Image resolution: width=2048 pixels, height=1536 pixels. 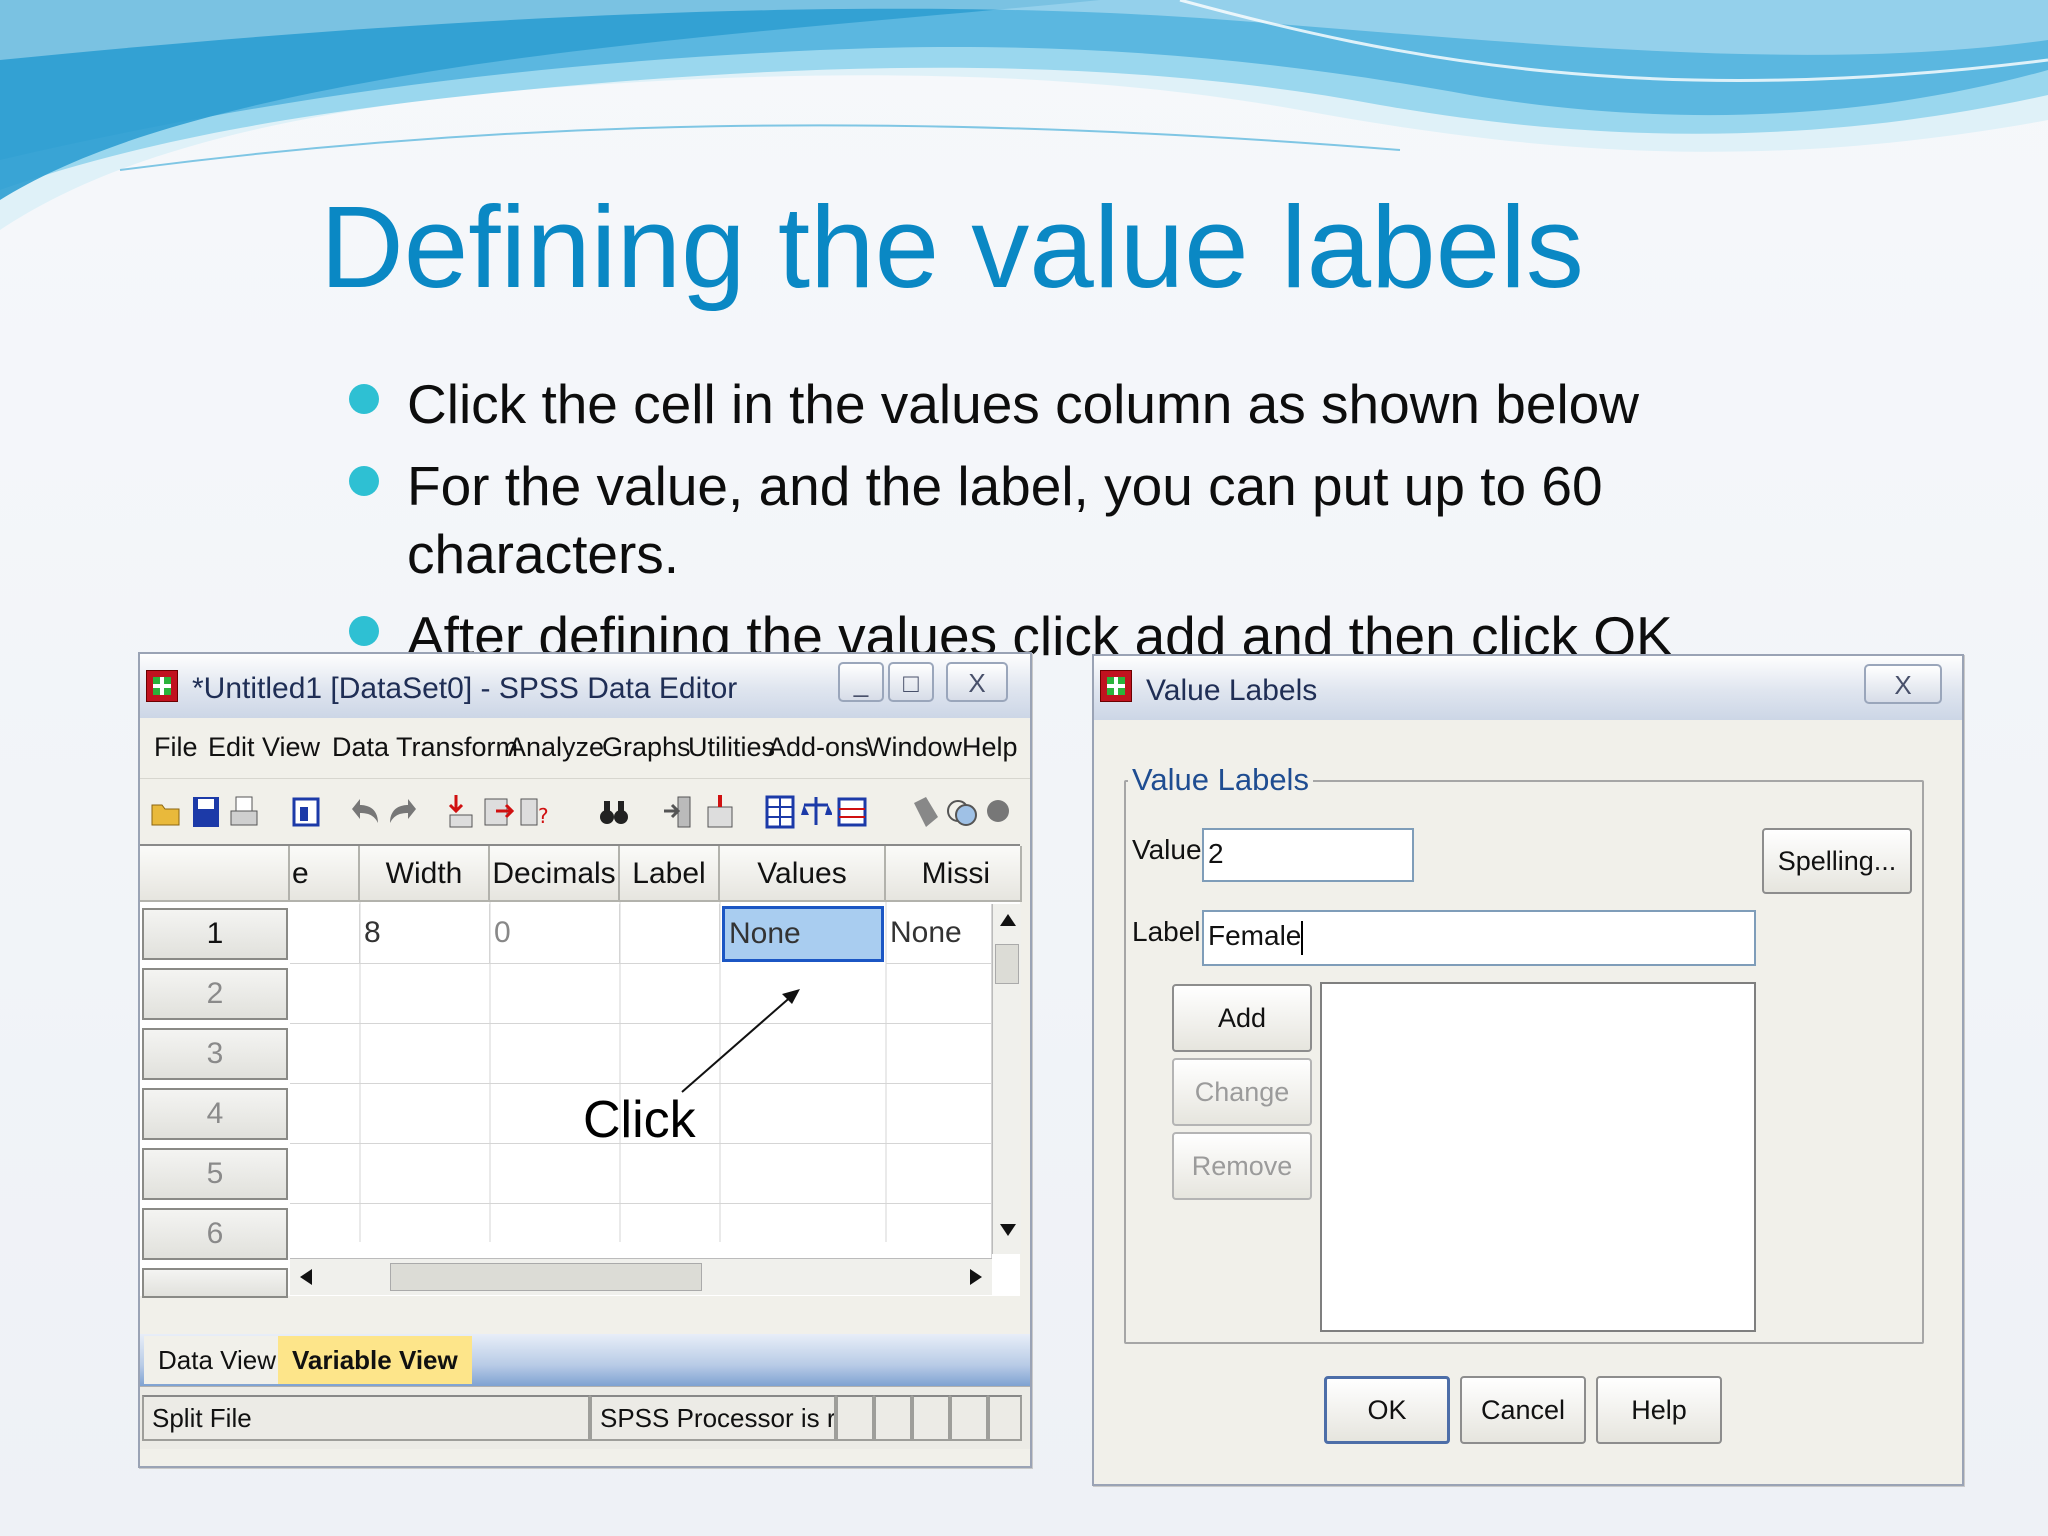 What do you see at coordinates (1479, 938) in the screenshot?
I see `label-field: Female` at bounding box center [1479, 938].